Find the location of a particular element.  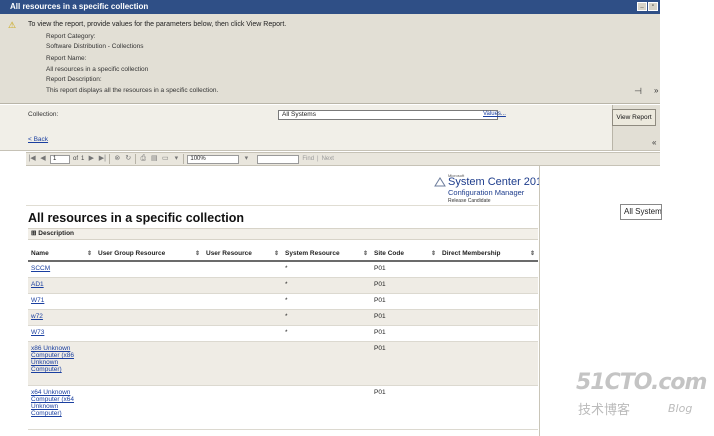

view-report-button: View Report is located at coordinates (634, 117).